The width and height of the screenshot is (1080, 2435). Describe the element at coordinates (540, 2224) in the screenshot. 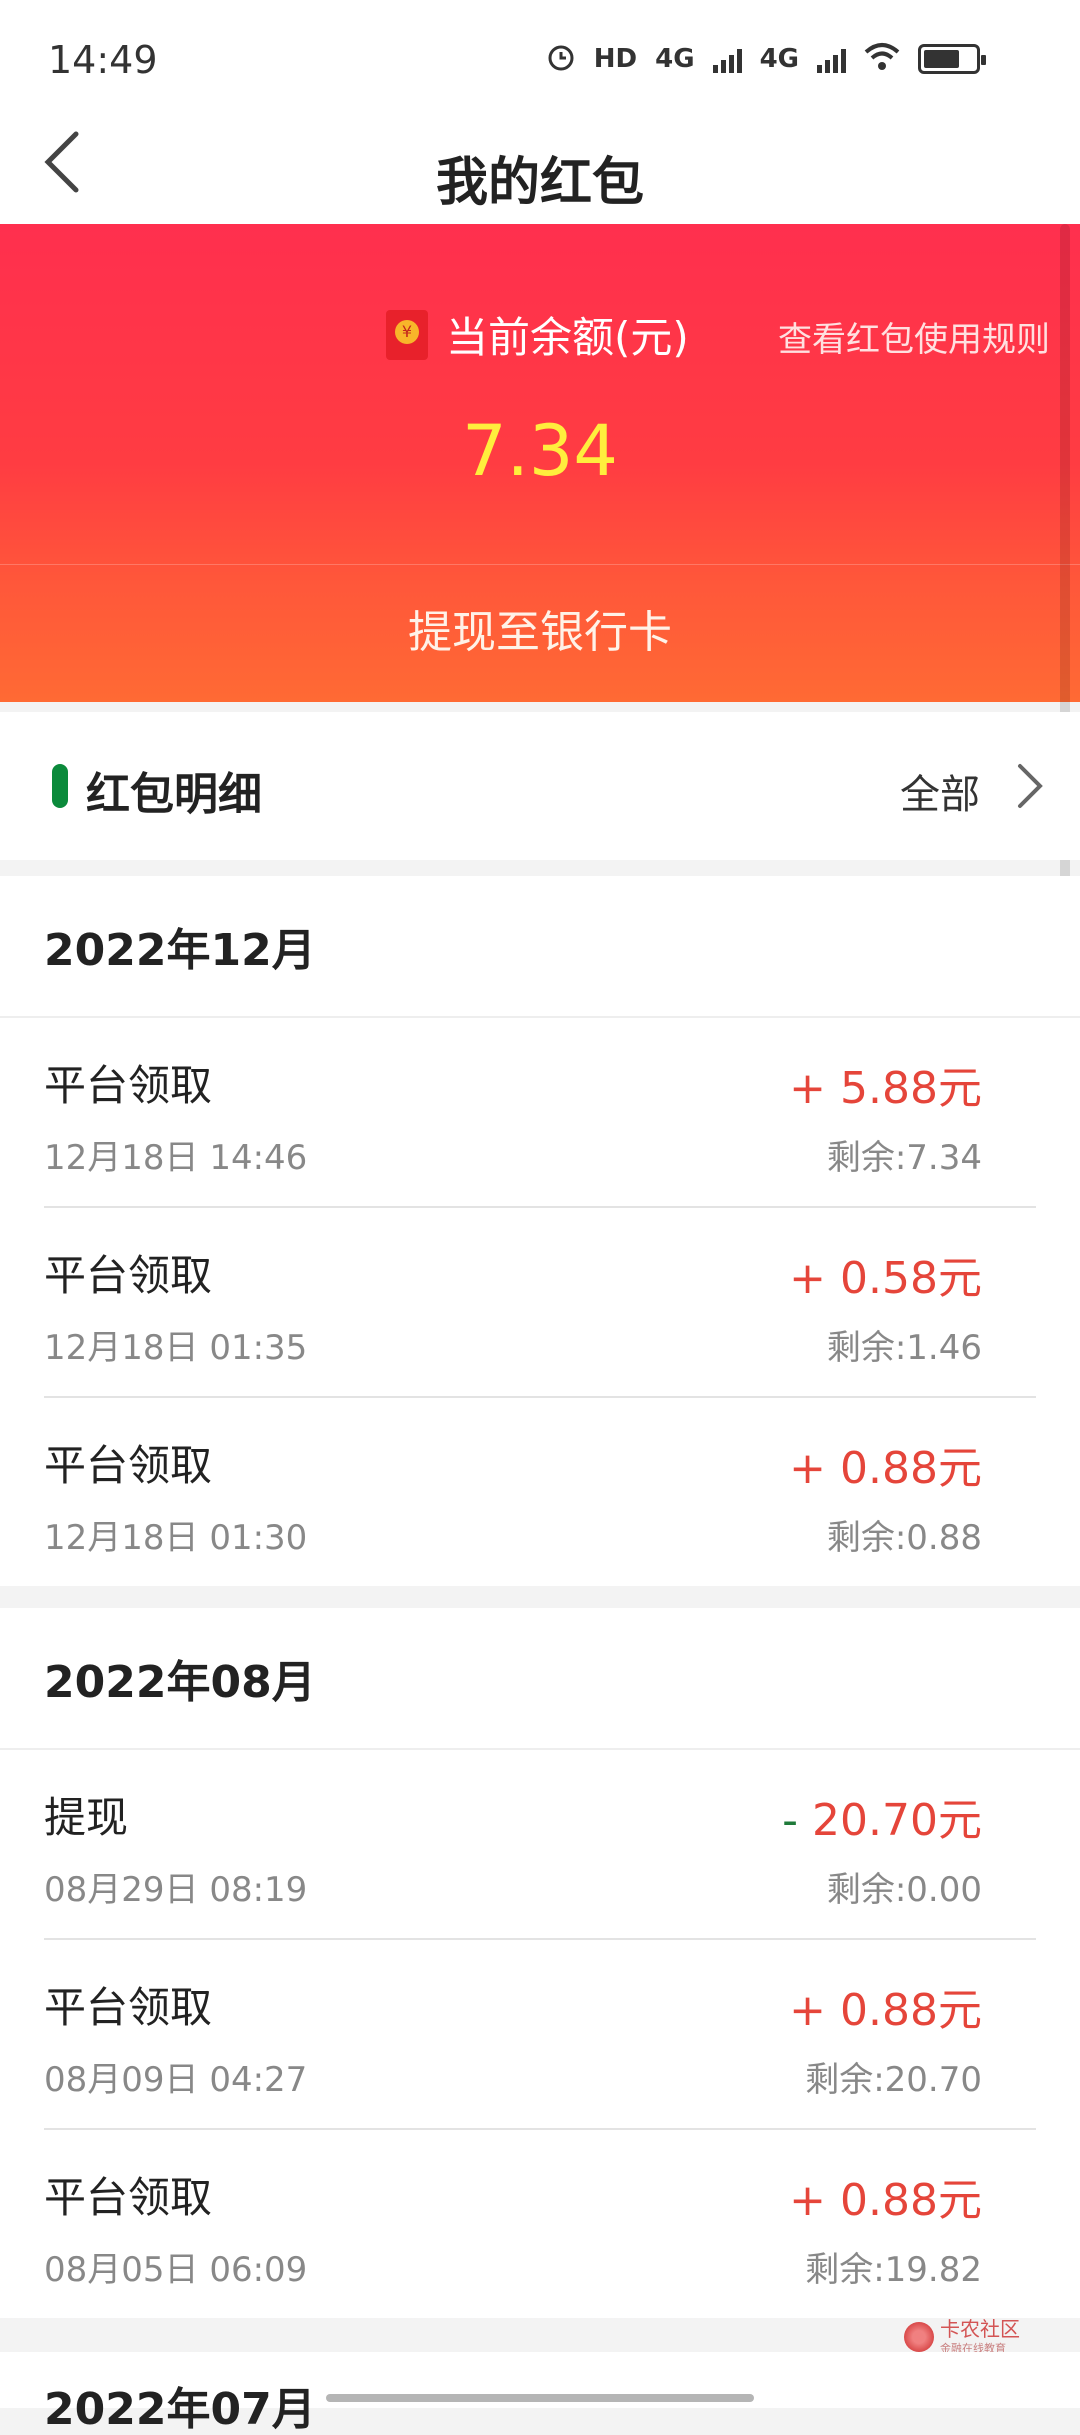

I see `list-item: 平台领取 08月05日 06:09 + 0.88元 剩余:19.82` at that location.